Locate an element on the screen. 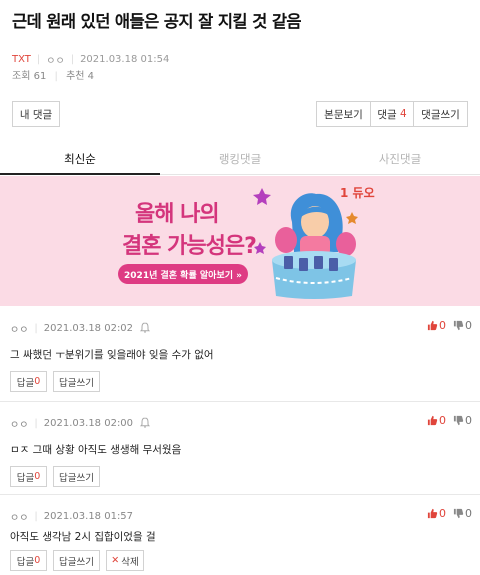 Image resolution: width=480 pixels, height=575 pixels. post-meta: TXT | ㅇㅇ | 2021.03.18 01:54 is located at coordinates (90, 59).